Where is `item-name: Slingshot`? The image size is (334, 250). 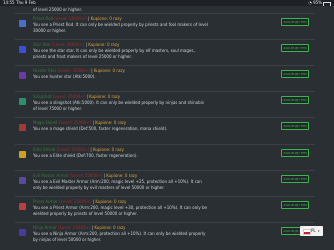
item-name: Slingshot is located at coordinates (42, 96).